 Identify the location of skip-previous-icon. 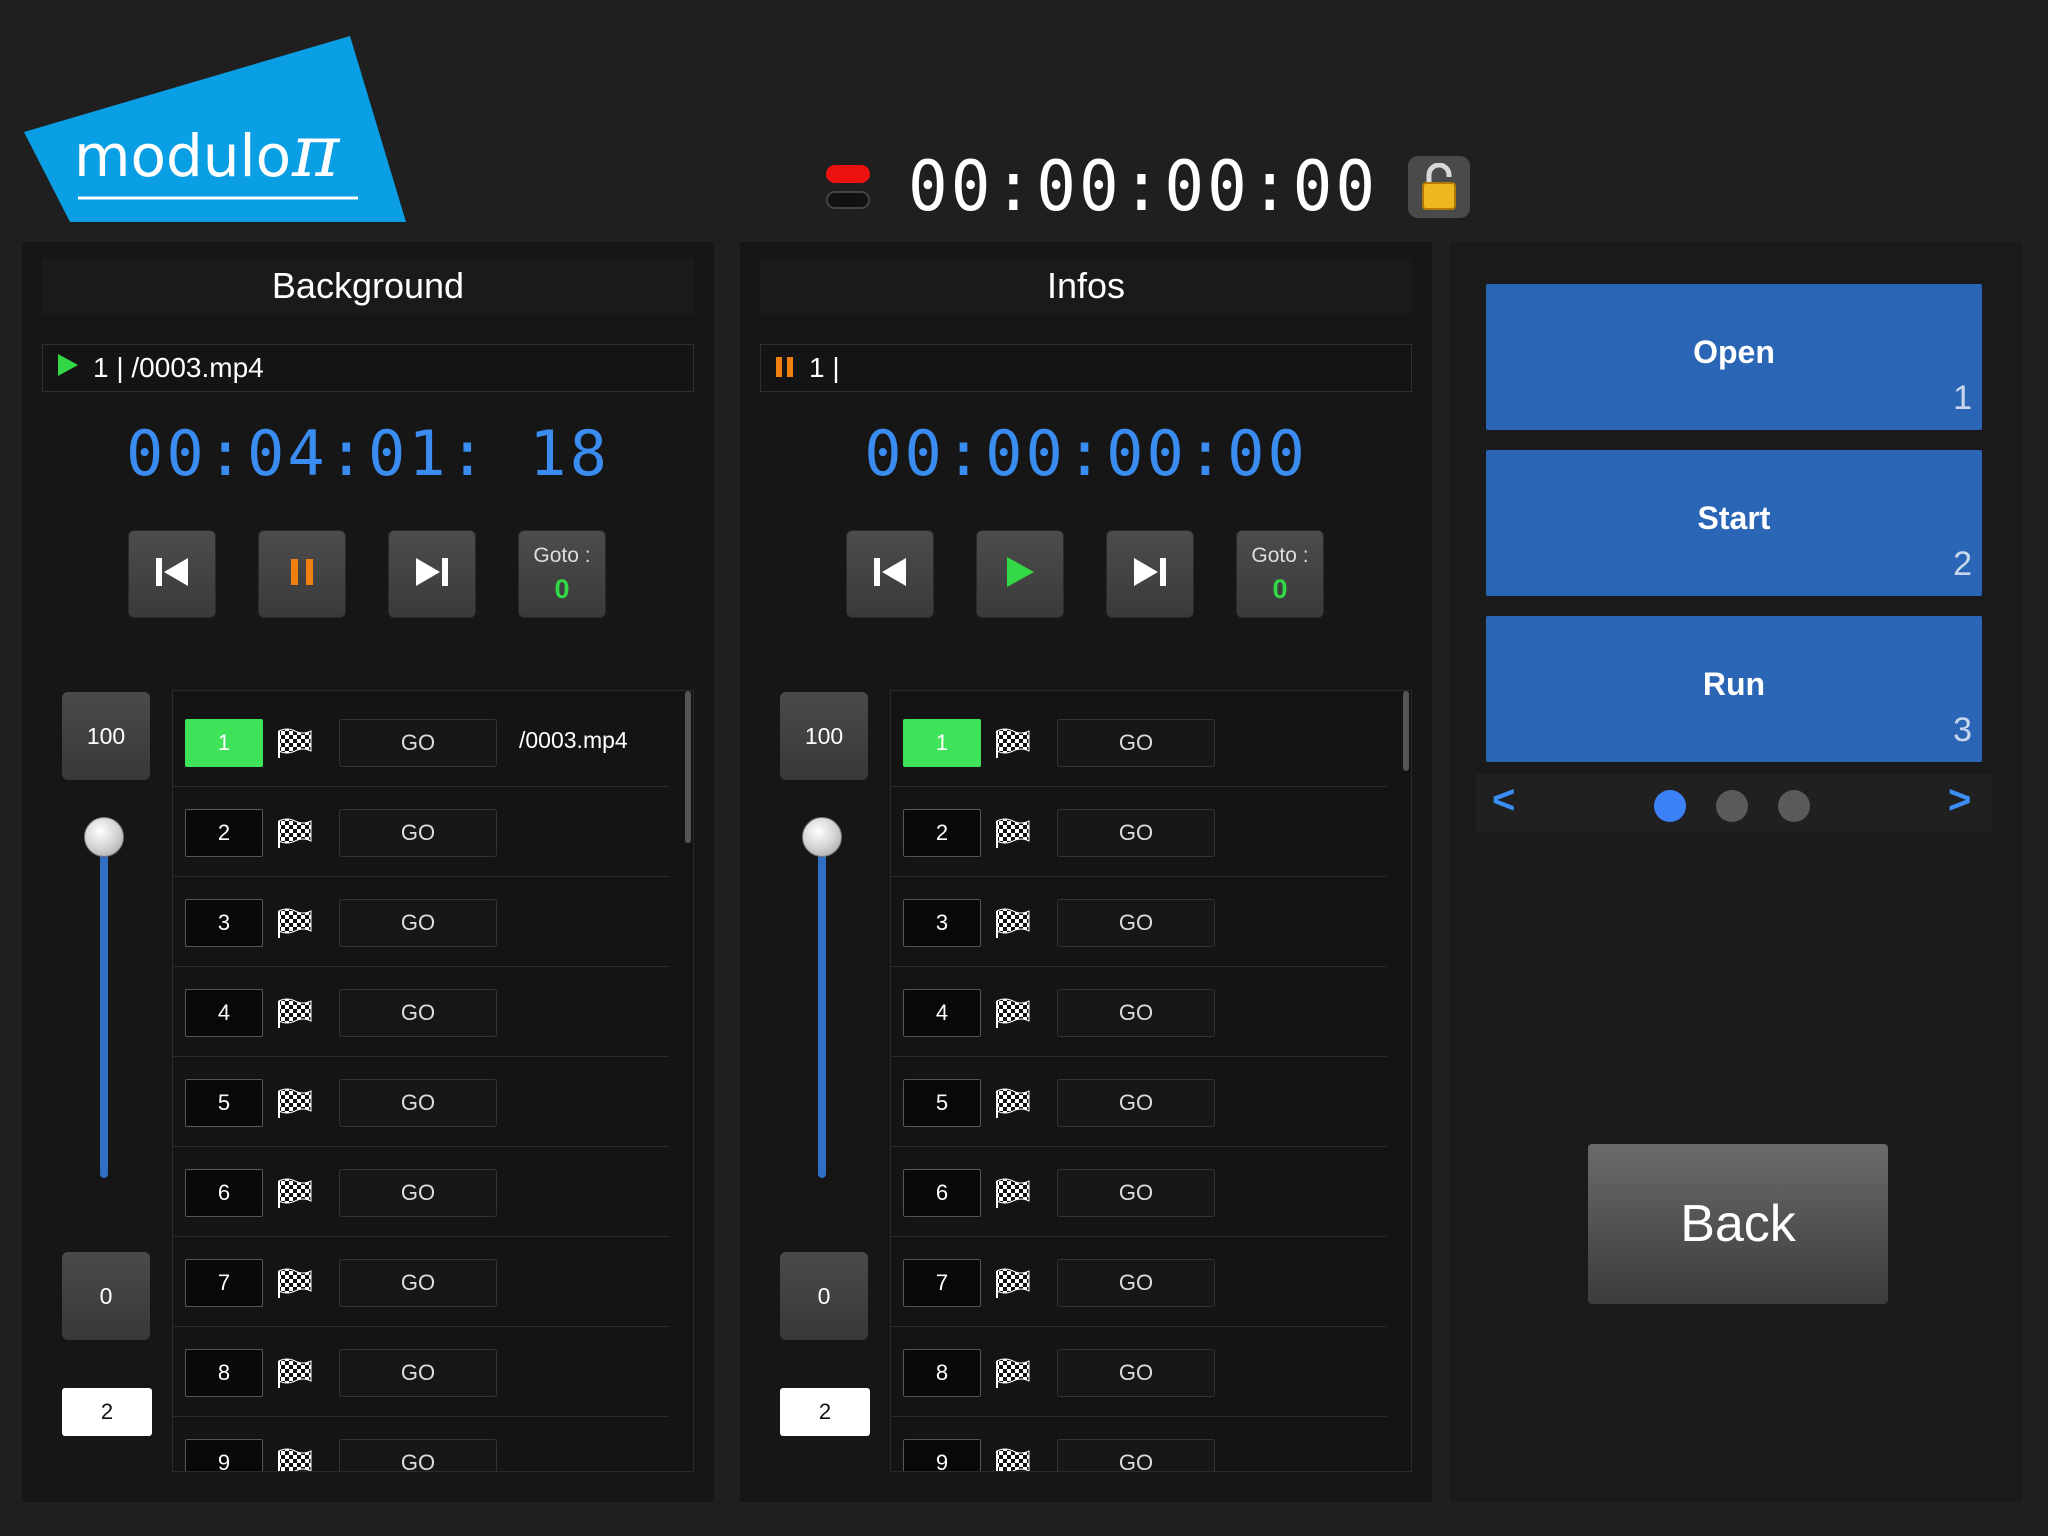
(890, 574).